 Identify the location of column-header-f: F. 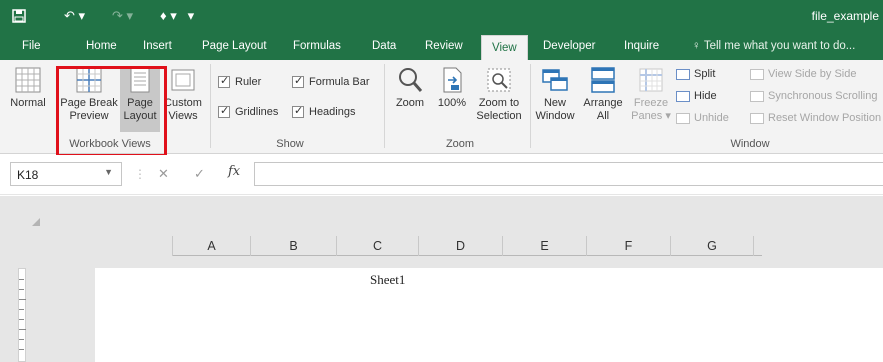
(628, 246).